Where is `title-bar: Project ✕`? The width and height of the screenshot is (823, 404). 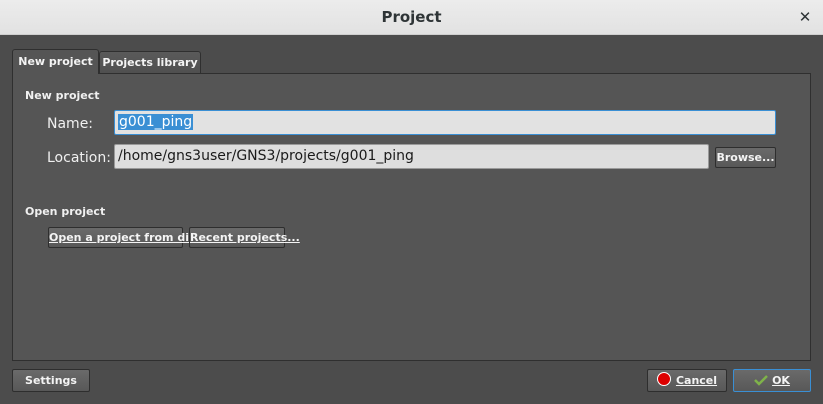 title-bar: Project ✕ is located at coordinates (411, 17).